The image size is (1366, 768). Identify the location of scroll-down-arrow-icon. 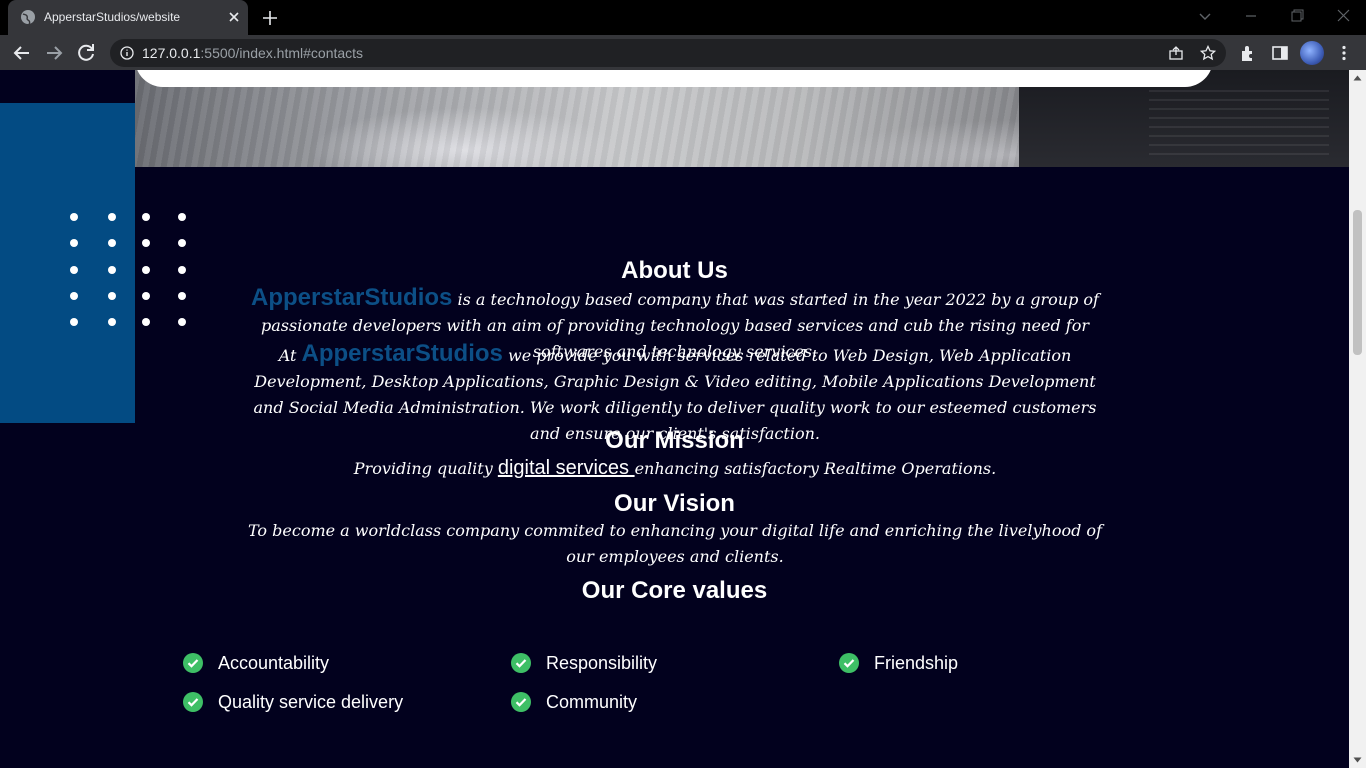
(1357, 760).